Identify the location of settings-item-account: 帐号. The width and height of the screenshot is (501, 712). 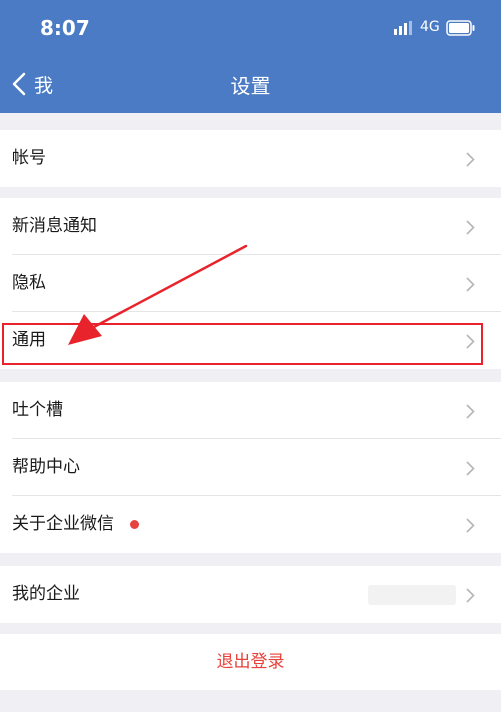
(250, 158).